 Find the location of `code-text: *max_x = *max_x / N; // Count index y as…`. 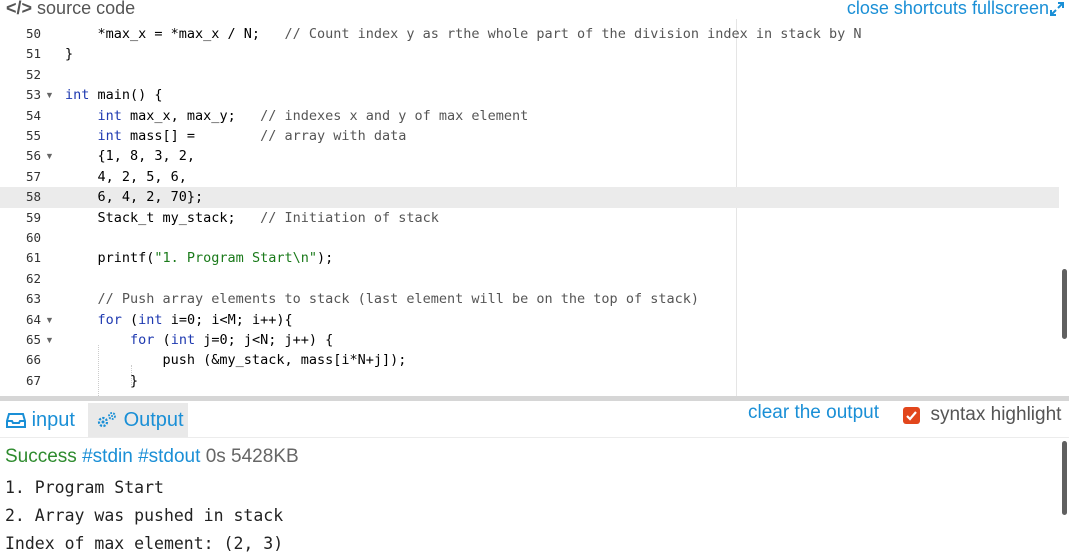

code-text: *max_x = *max_x / N; // Count index y as… is located at coordinates (463, 34).